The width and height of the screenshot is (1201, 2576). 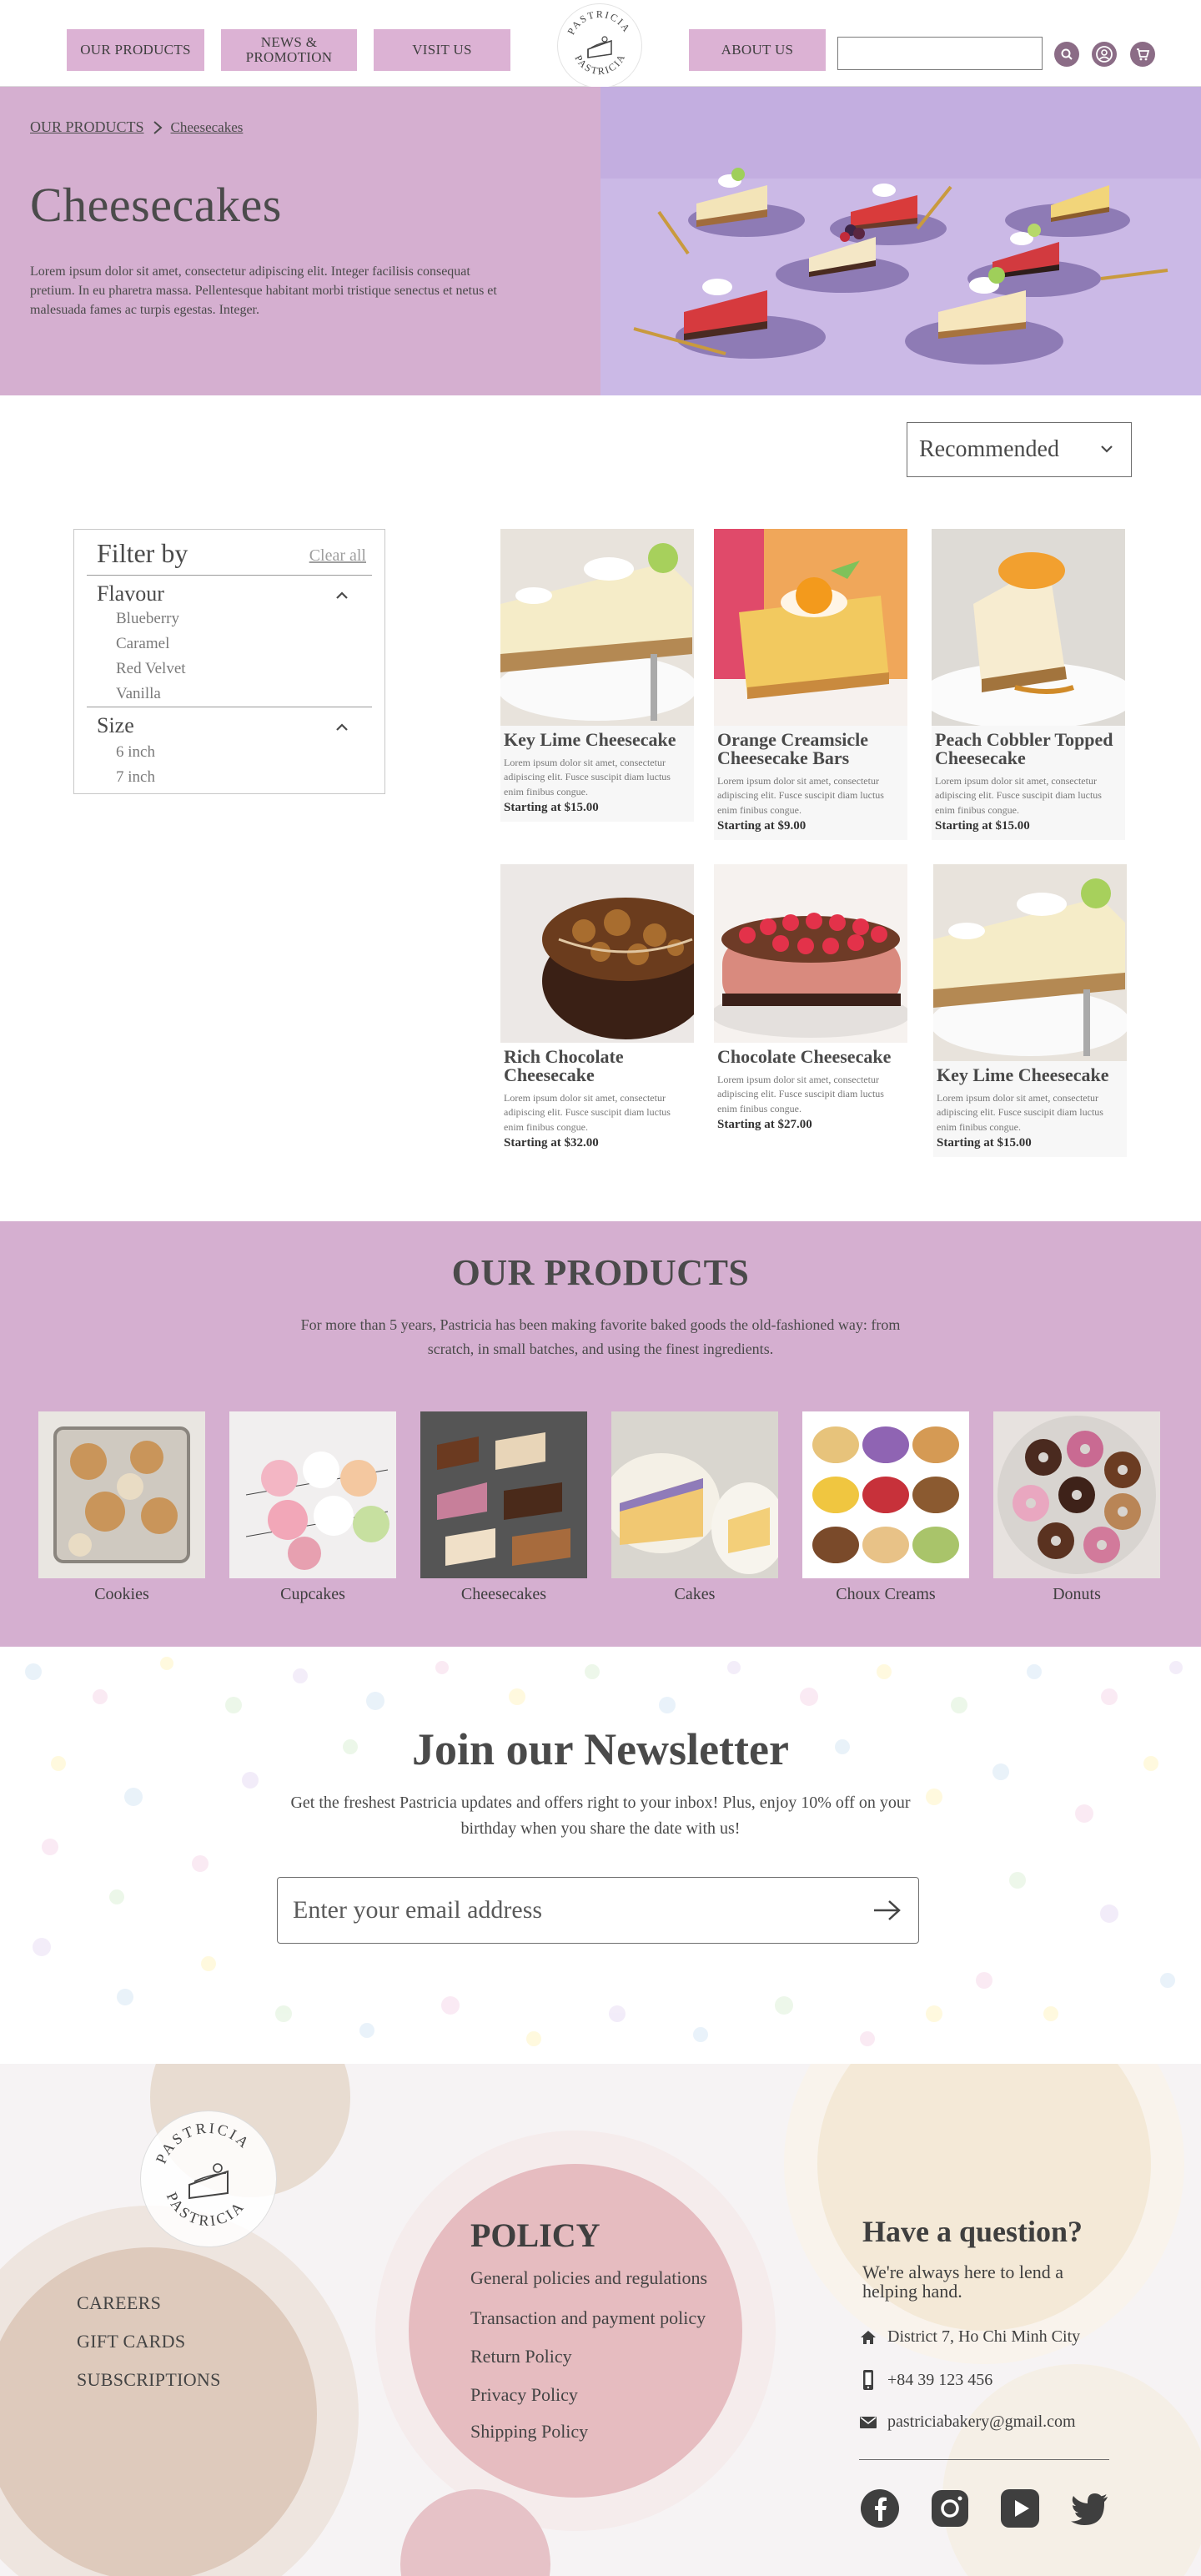 I want to click on filter-option-blueberry: Blueberry, so click(x=148, y=619).